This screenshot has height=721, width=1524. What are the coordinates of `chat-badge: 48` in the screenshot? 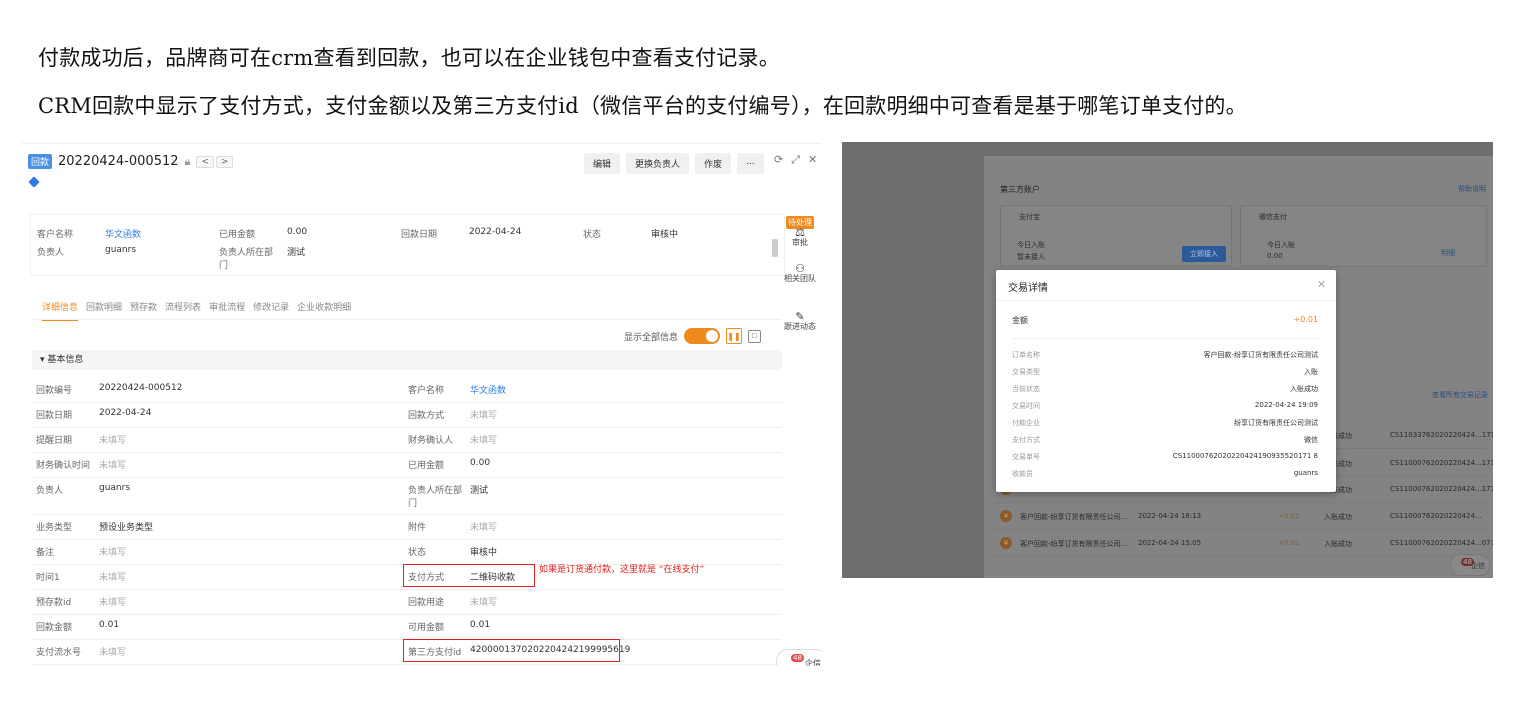 It's located at (797, 658).